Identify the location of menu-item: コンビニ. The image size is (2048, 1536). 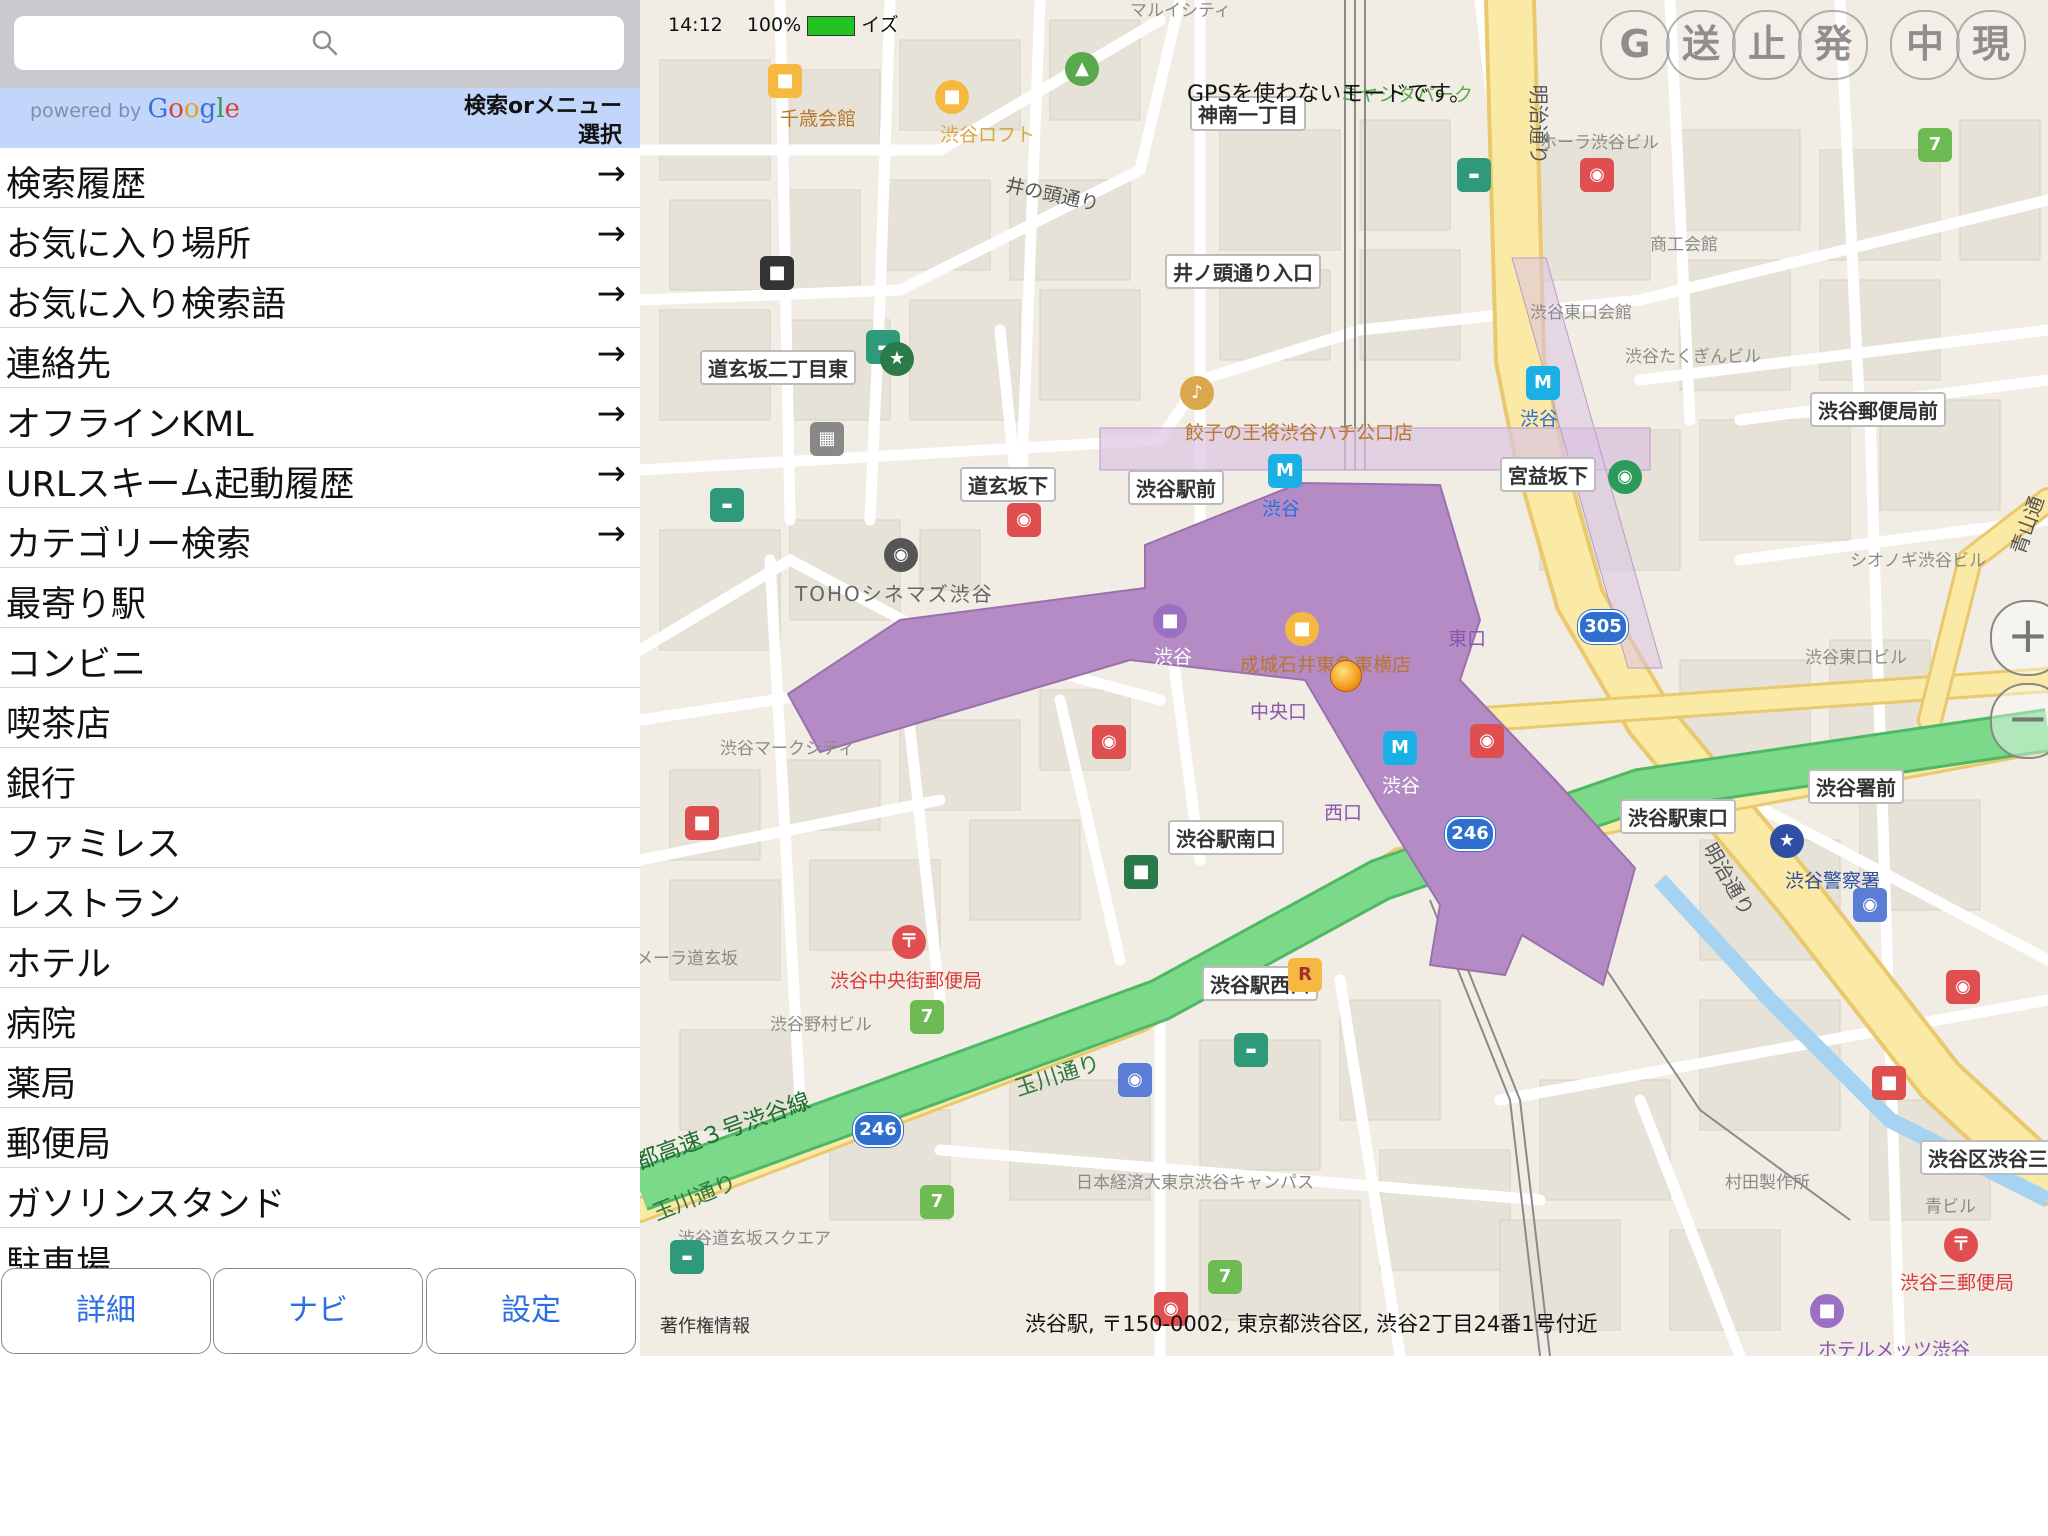
(320, 658).